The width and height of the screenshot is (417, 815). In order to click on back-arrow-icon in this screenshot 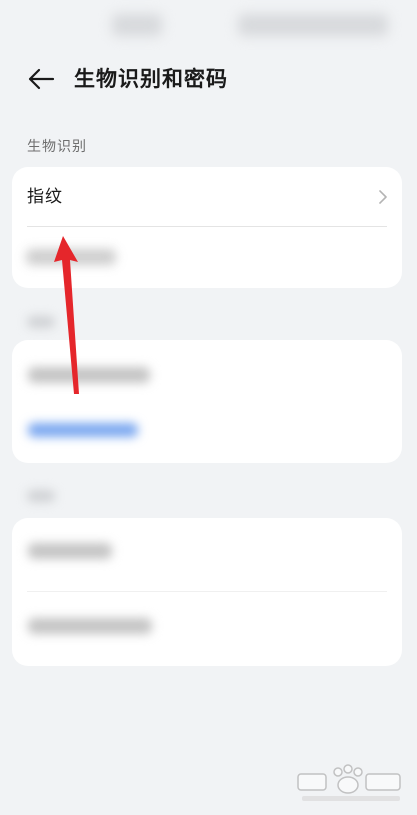, I will do `click(41, 79)`.